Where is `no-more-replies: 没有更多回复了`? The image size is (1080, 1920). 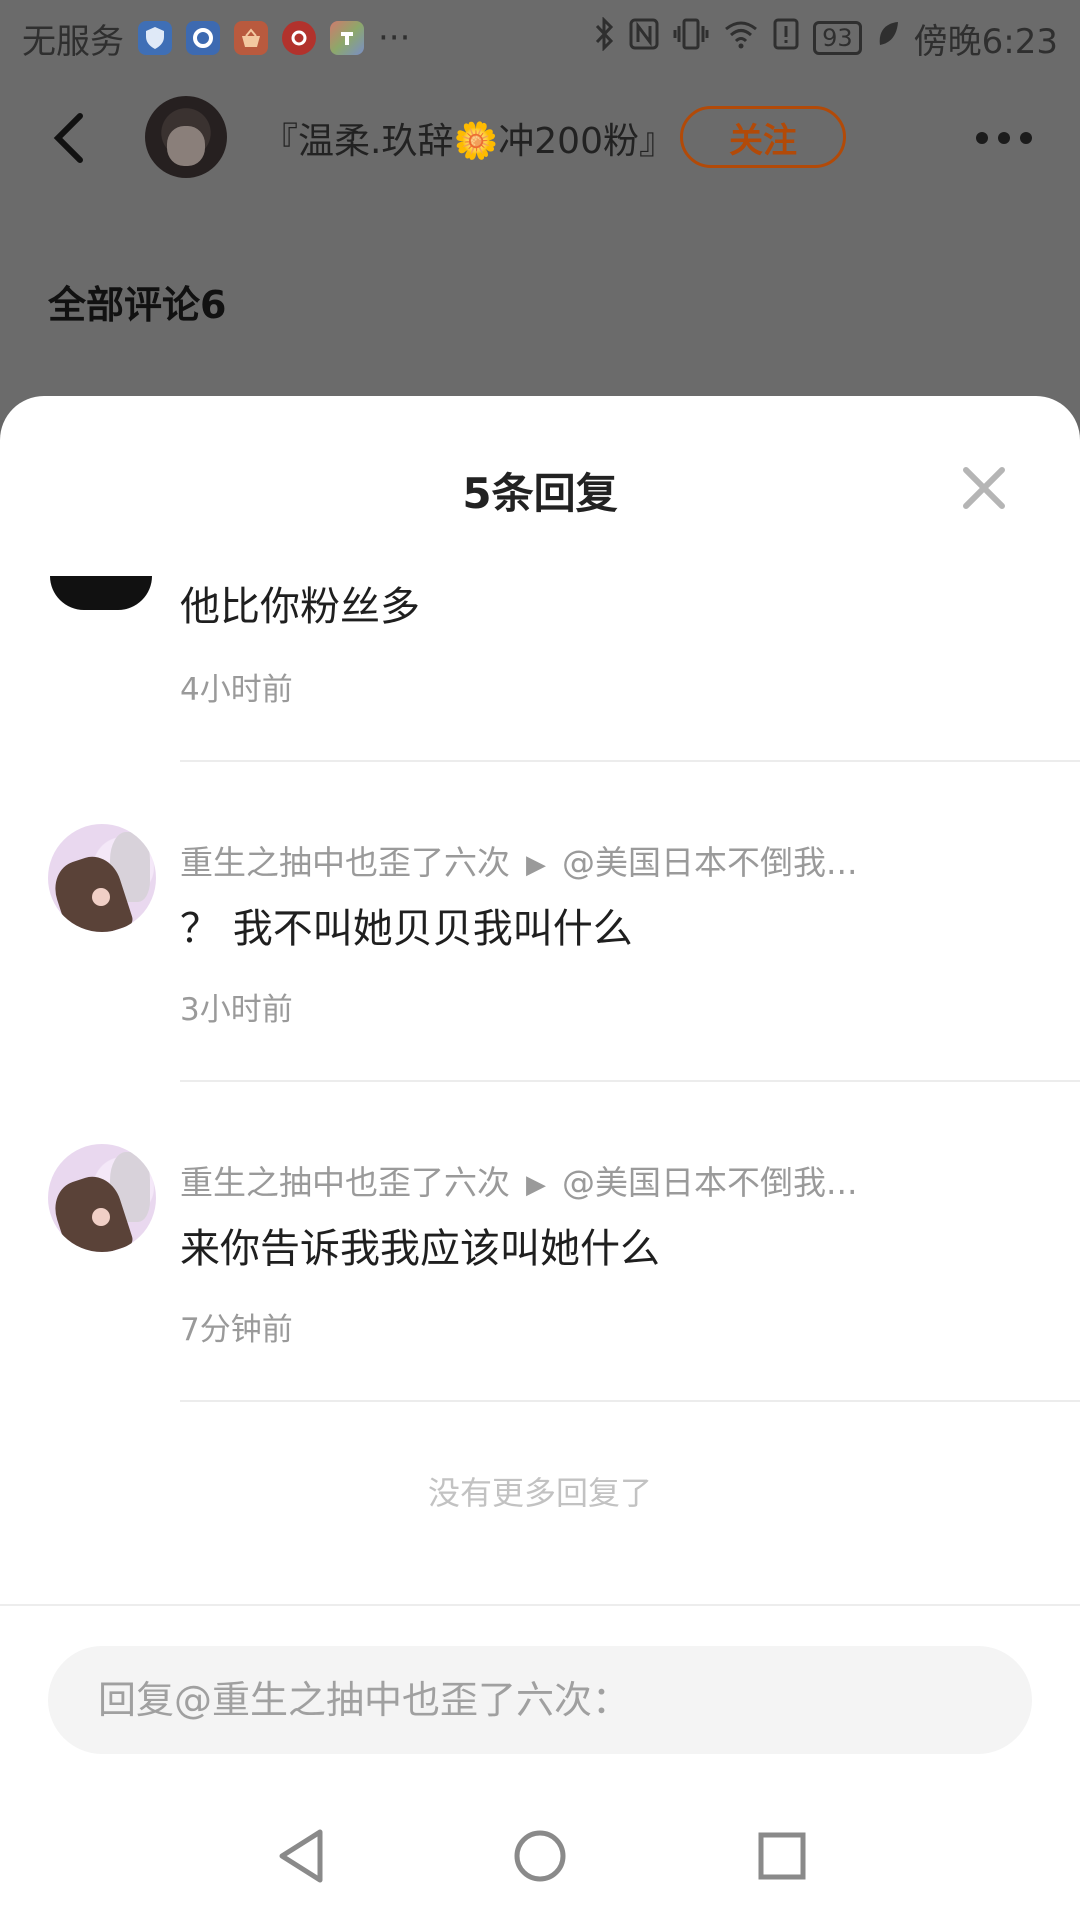
no-more-replies: 没有更多回复了 is located at coordinates (539, 1493).